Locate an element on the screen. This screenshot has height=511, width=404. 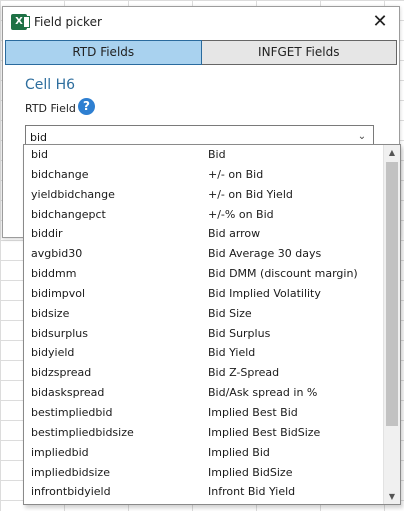
chevron-down-icon: ⌄ is located at coordinates (362, 137).